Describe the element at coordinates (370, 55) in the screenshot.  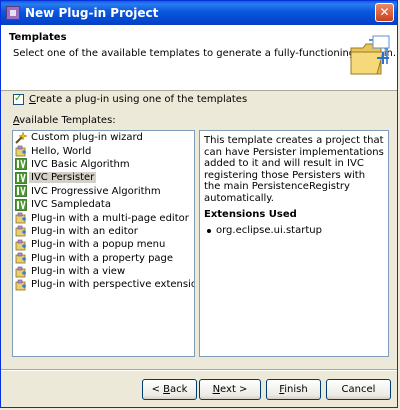
I see `new-project-folder-icon` at that location.